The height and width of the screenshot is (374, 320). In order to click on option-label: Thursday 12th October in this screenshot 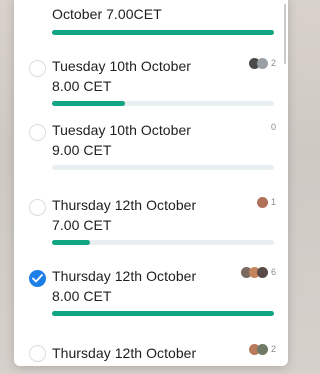, I will do `click(142, 353)`.